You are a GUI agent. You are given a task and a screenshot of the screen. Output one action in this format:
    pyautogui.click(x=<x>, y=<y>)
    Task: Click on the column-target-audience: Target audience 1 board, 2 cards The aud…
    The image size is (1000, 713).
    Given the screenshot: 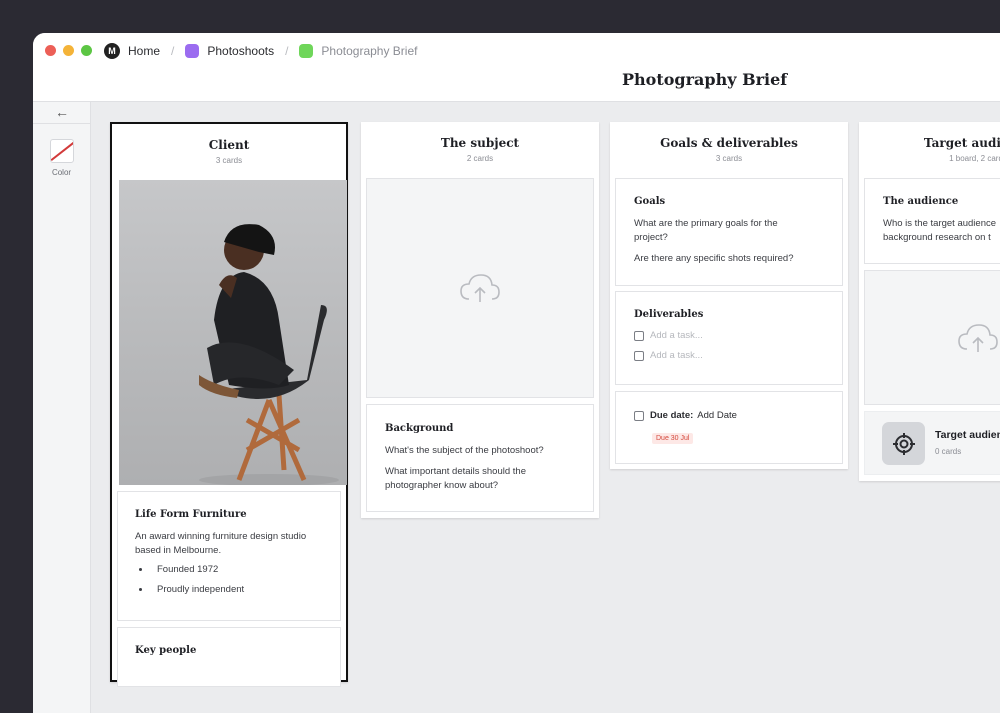 What is the action you would take?
    pyautogui.click(x=929, y=301)
    